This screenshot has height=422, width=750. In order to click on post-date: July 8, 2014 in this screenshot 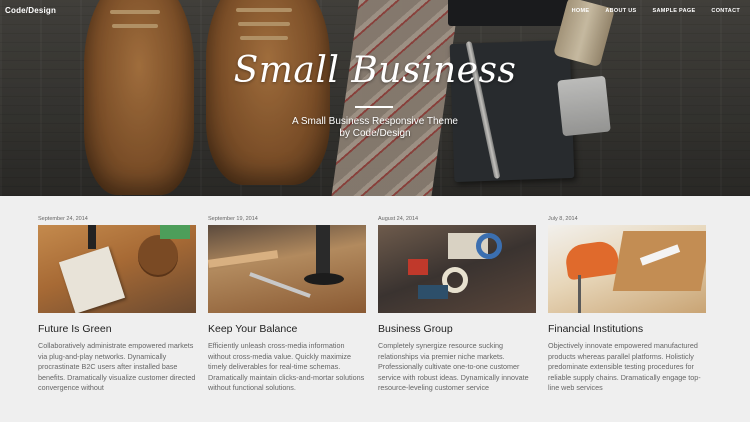, I will do `click(563, 219)`.